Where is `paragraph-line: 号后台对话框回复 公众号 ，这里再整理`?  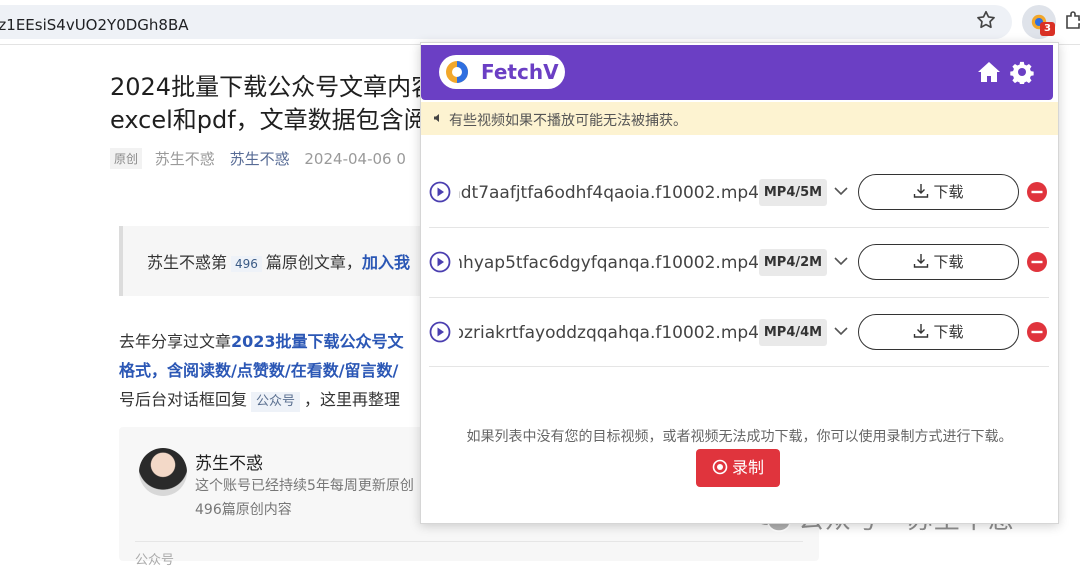
paragraph-line: 号后台对话框回复 公众号 ，这里再整理 is located at coordinates (274, 399).